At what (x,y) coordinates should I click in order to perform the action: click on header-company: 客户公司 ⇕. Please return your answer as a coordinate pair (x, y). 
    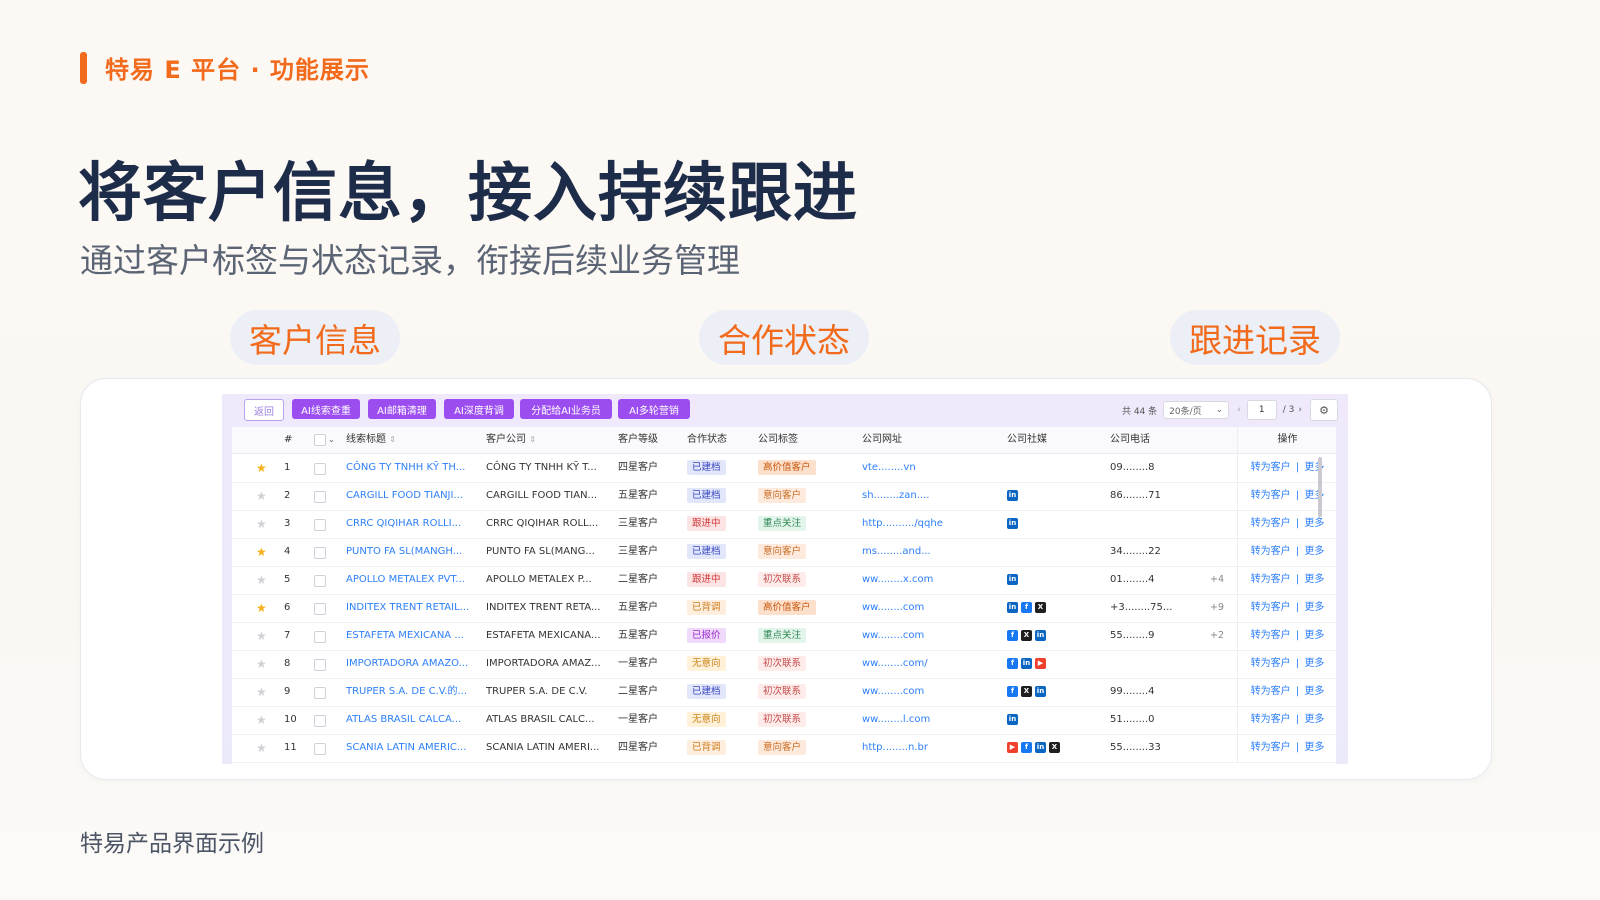
    Looking at the image, I should click on (511, 440).